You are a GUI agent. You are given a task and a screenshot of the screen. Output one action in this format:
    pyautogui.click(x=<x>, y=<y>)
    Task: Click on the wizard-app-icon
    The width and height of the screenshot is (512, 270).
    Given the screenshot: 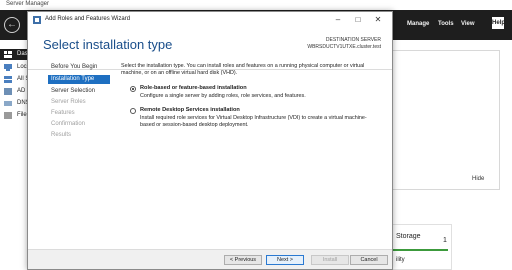 What is the action you would take?
    pyautogui.click(x=37, y=20)
    